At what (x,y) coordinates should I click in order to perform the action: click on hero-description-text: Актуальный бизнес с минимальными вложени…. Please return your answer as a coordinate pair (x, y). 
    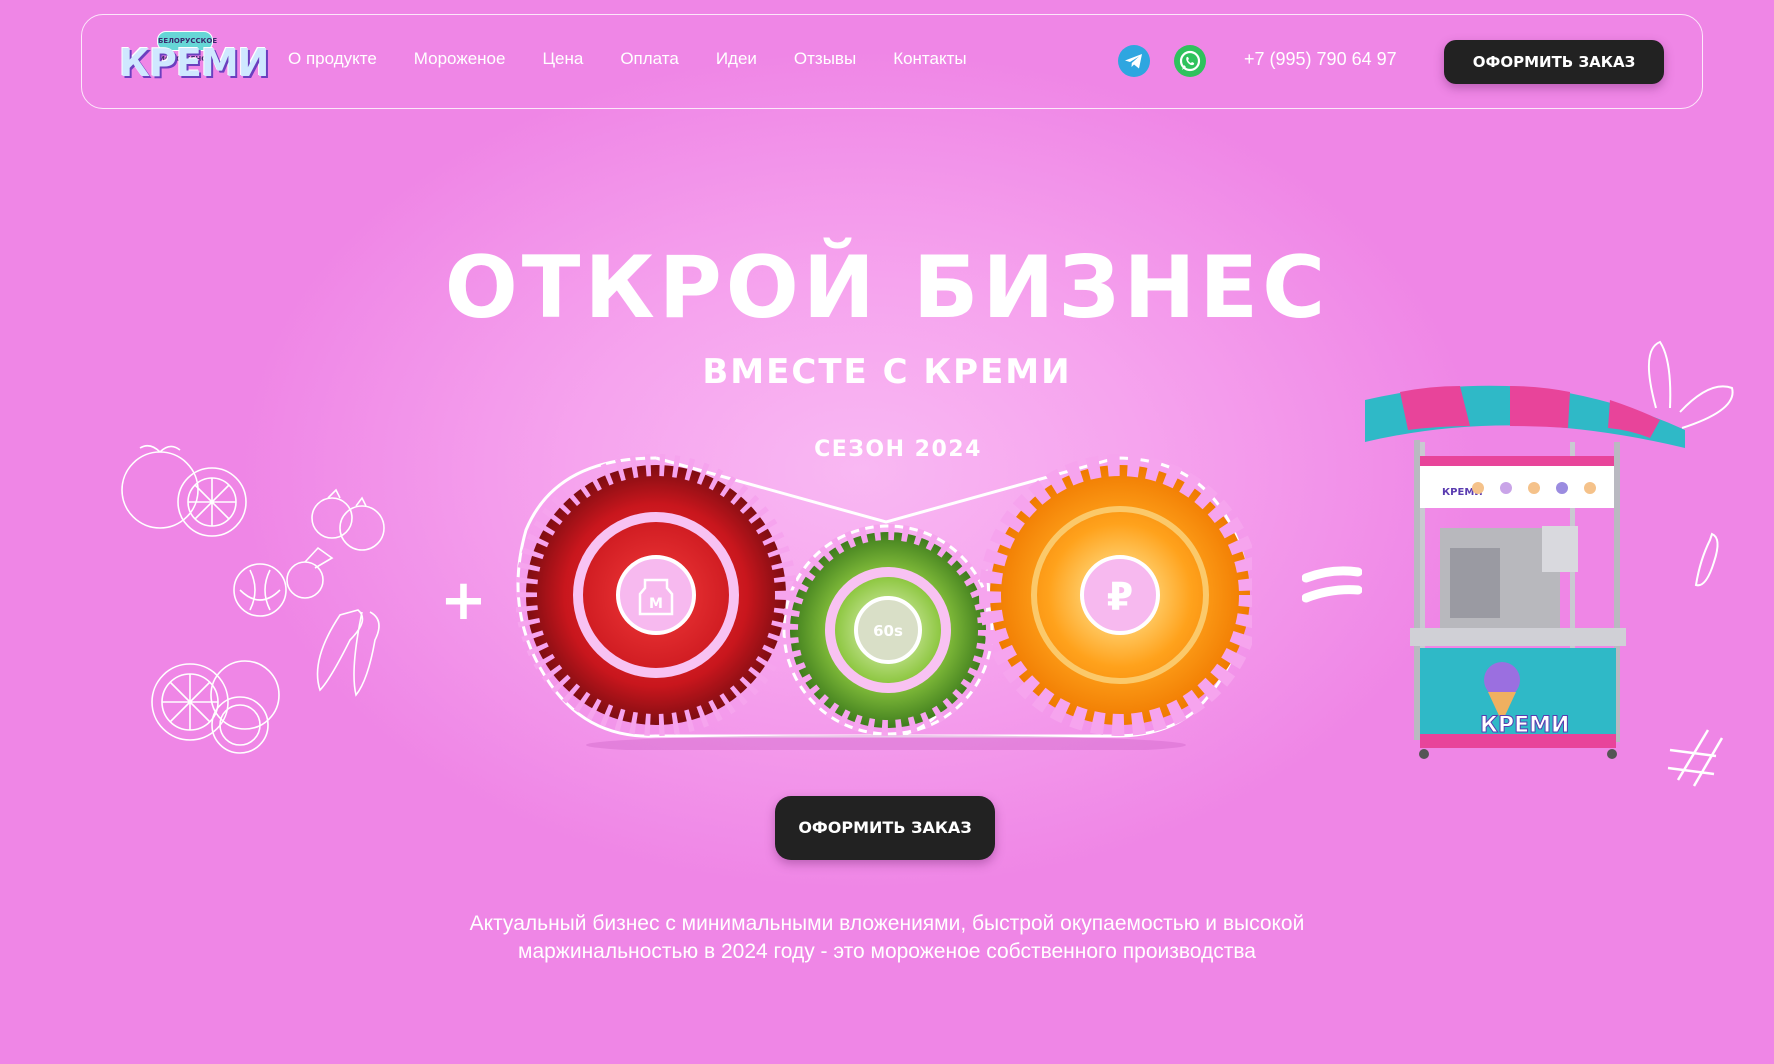
    Looking at the image, I should click on (887, 937).